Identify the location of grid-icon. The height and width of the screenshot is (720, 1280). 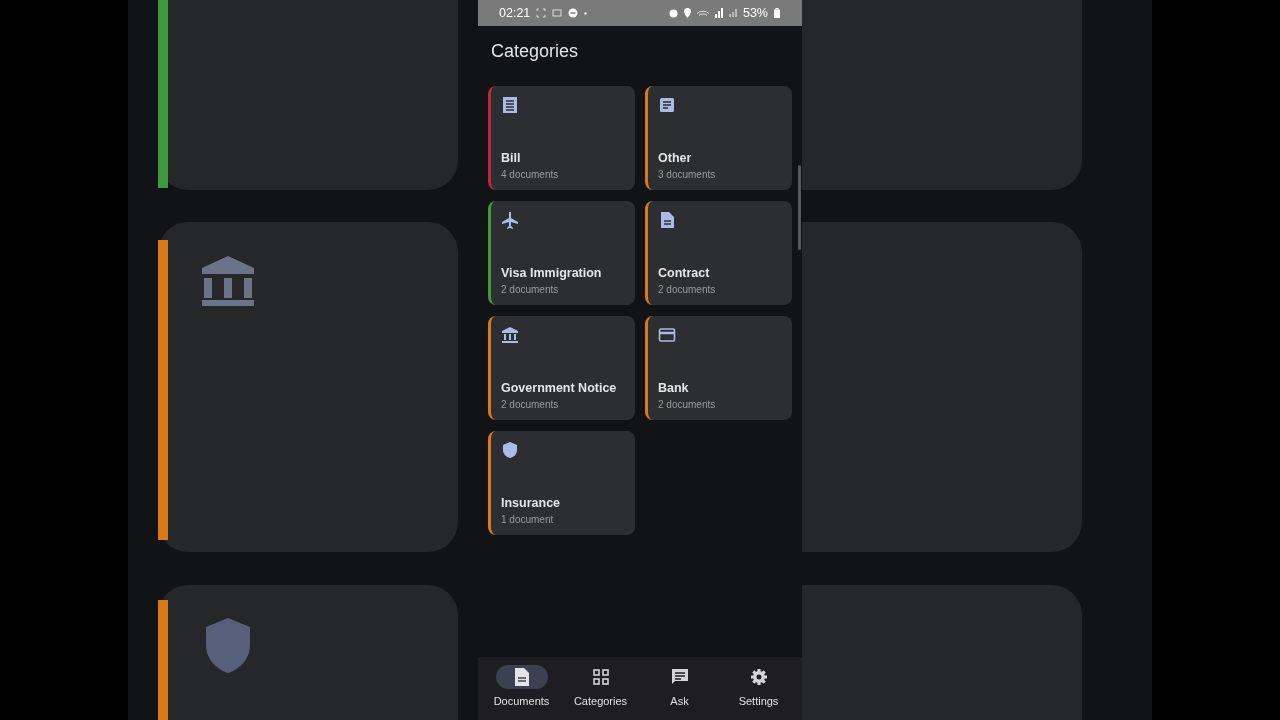
(600, 677).